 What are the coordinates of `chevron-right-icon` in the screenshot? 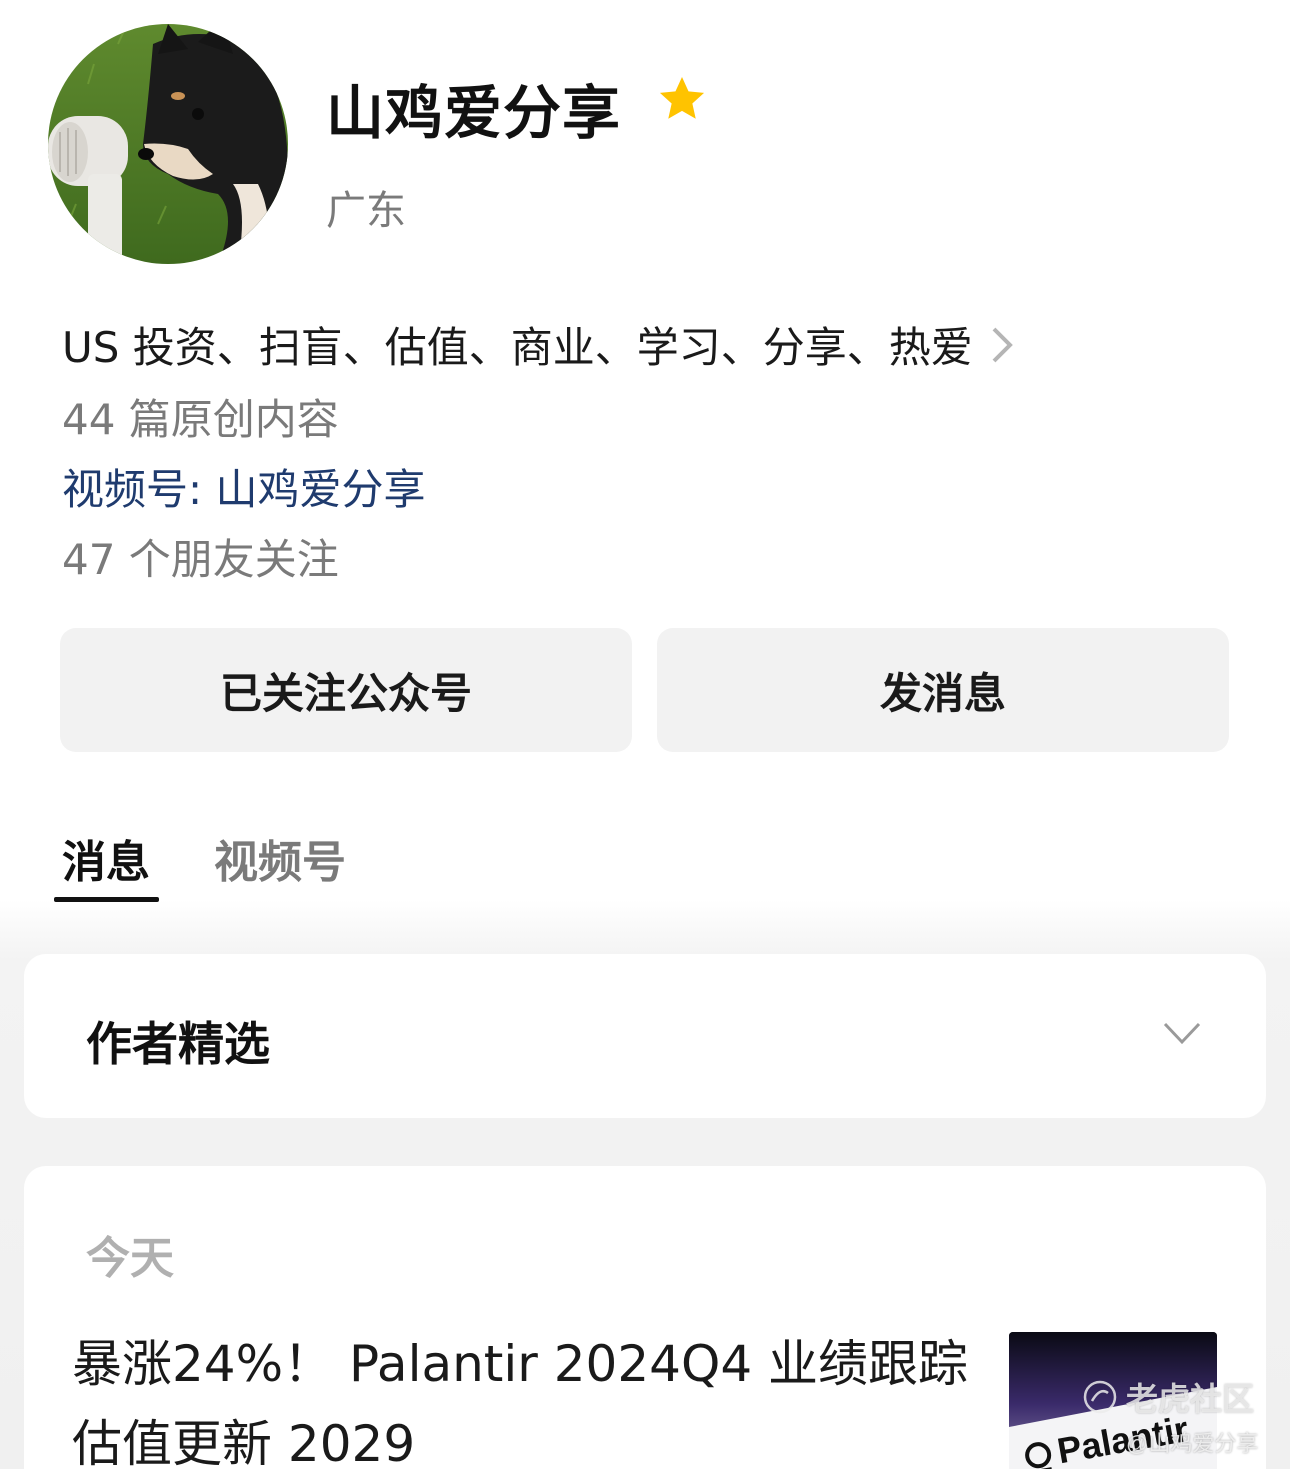 It's located at (1002, 344).